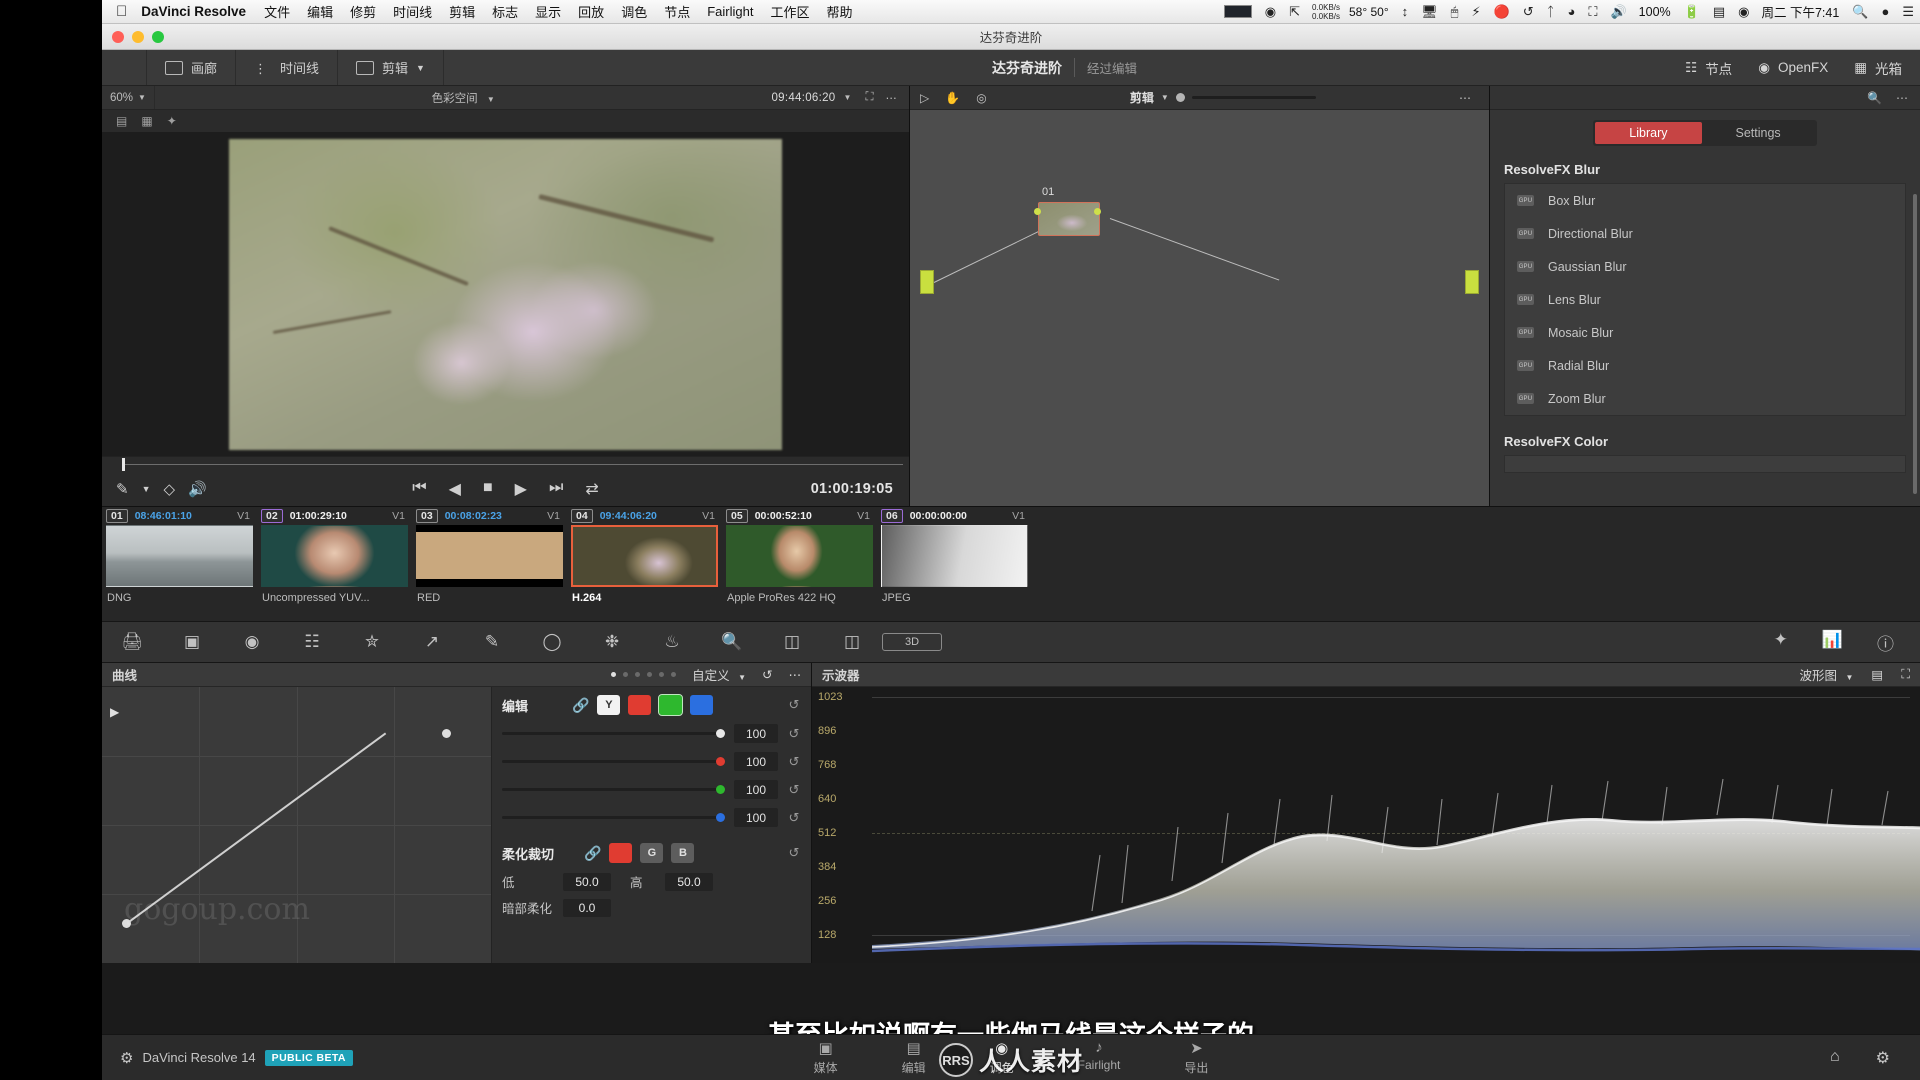 This screenshot has height=1080, width=1920. I want to click on channel-chip-g, so click(671, 705).